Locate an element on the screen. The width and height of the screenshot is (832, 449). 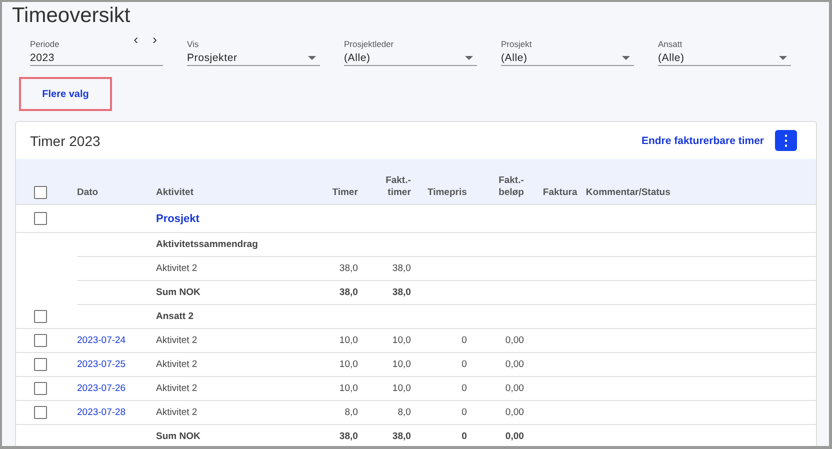
dropdown-field: Prosjekt (Alle) is located at coordinates (567, 50).